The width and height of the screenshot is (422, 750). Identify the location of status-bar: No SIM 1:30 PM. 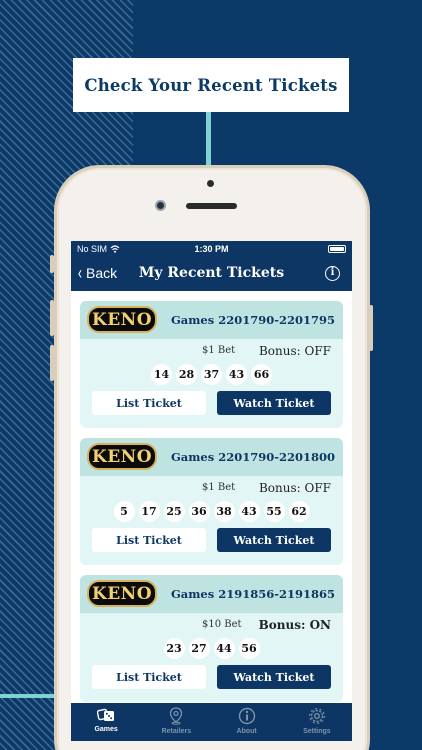
(211, 249).